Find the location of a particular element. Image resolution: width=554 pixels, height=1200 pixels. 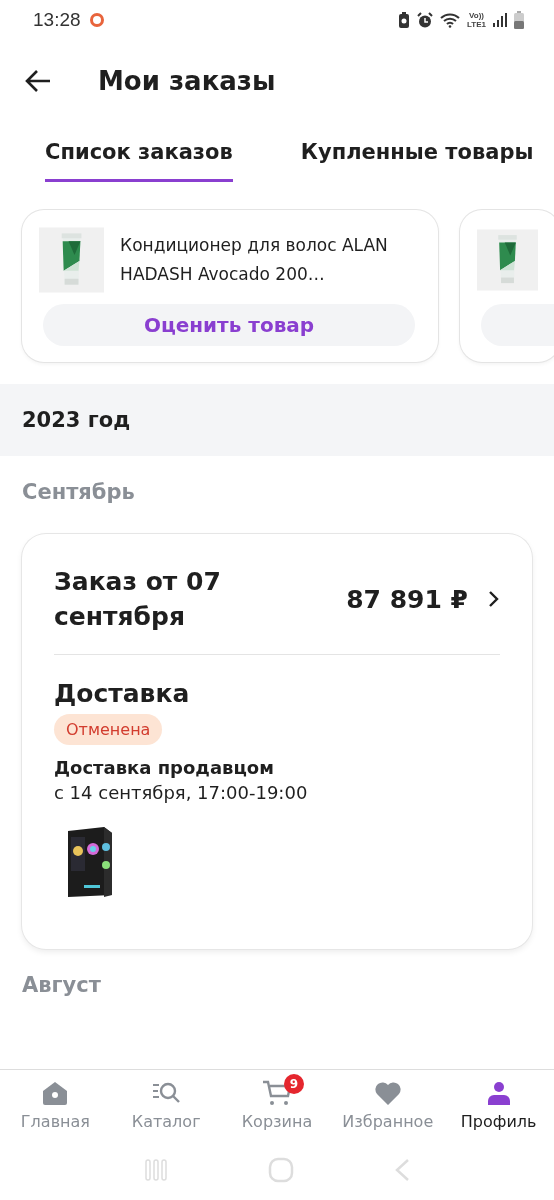

month-label: Сентябрь is located at coordinates (78, 492).